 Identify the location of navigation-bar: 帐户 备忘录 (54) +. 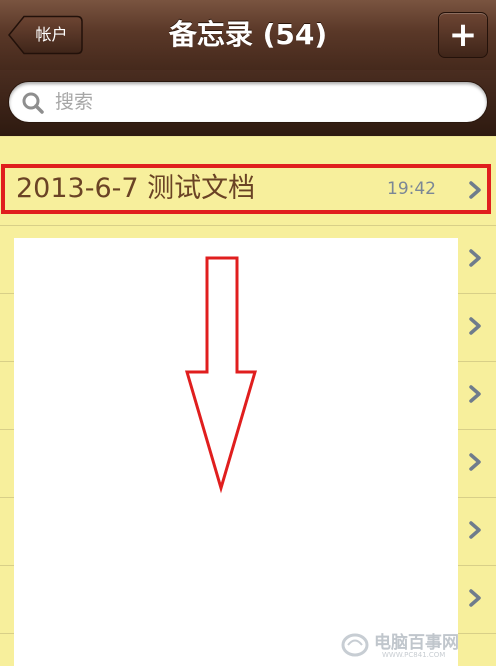
(248, 35).